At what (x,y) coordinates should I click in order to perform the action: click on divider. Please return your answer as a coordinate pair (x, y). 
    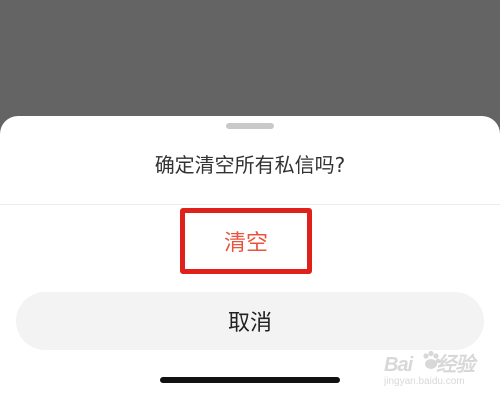
    Looking at the image, I should click on (250, 204).